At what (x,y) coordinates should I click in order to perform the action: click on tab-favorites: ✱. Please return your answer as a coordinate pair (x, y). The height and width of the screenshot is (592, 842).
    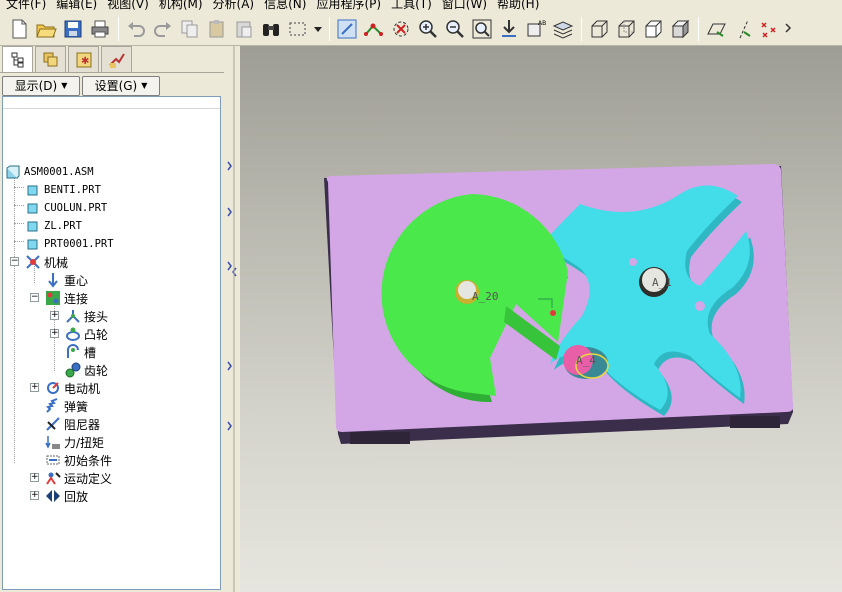
    Looking at the image, I should click on (83, 59).